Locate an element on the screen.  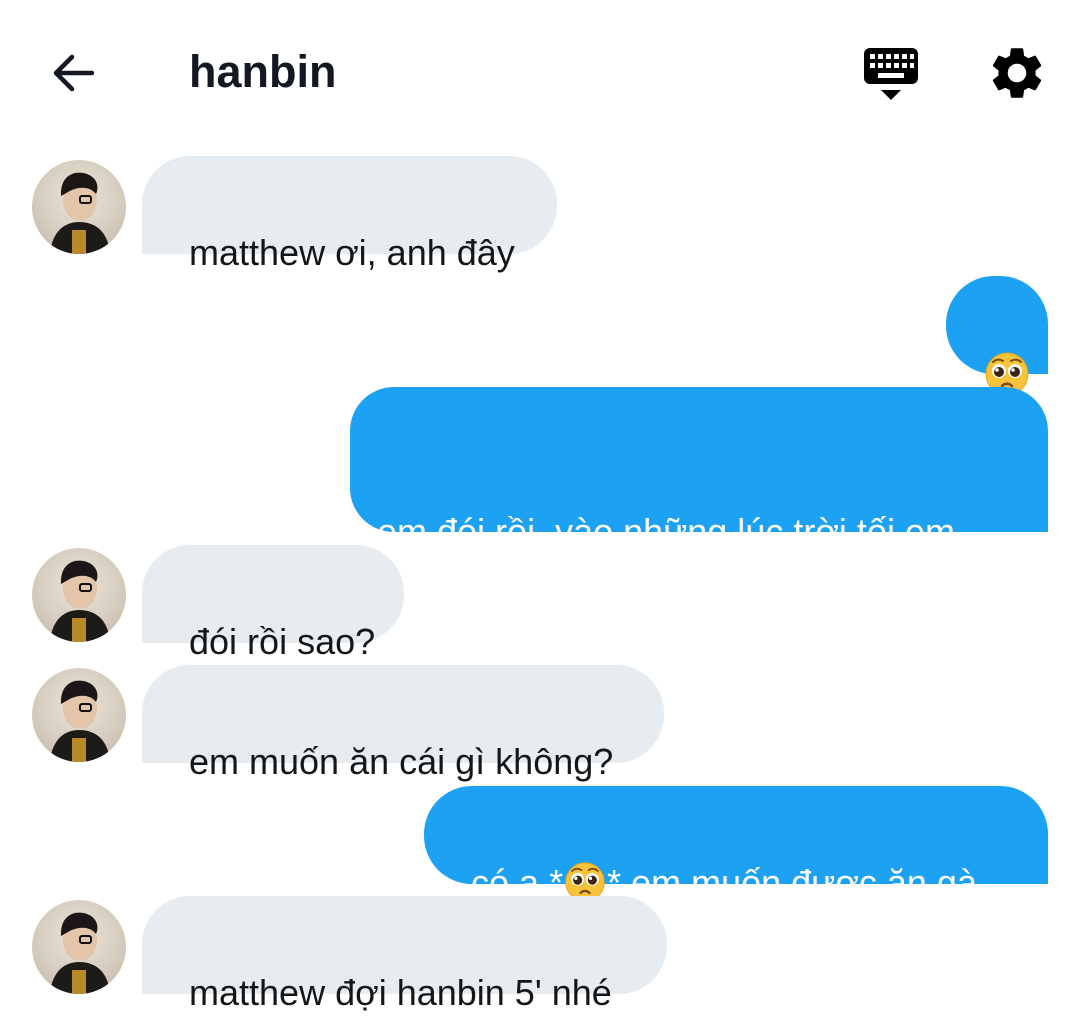
gear-icon is located at coordinates (1017, 73).